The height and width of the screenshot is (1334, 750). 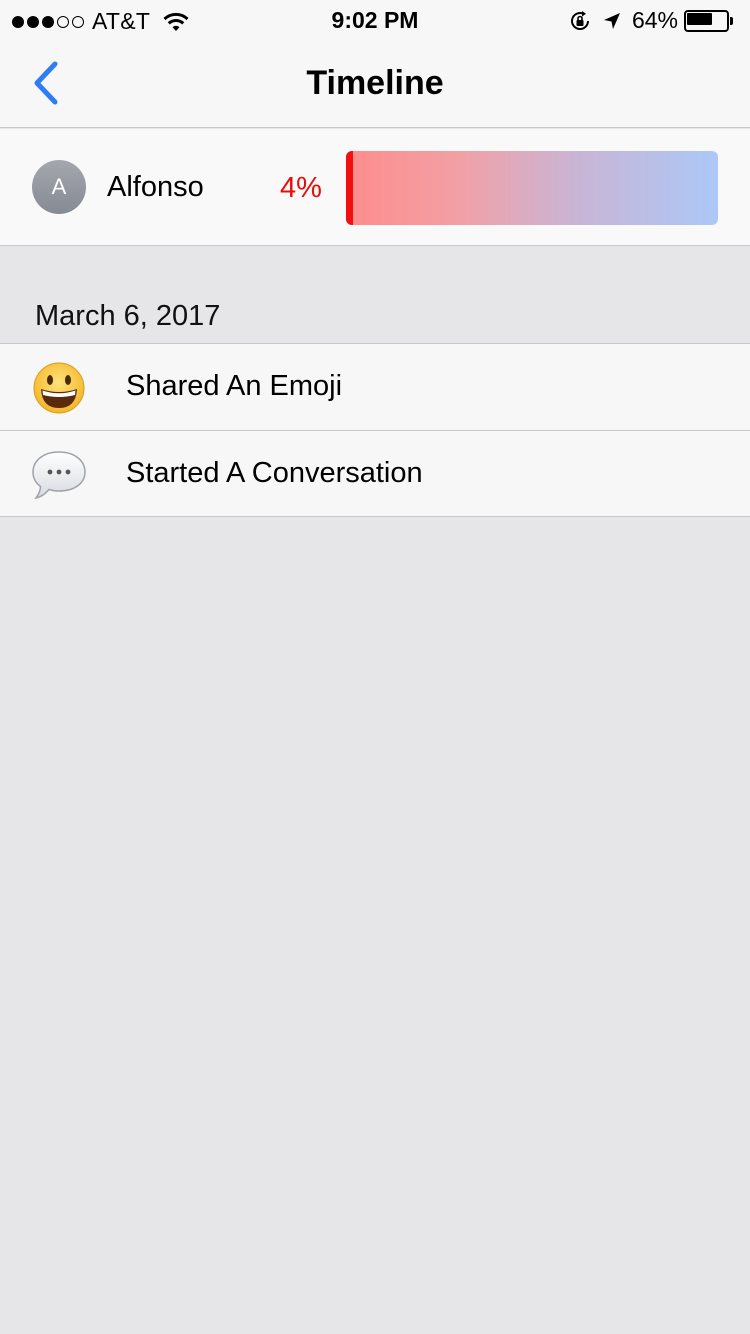 What do you see at coordinates (699, 18) in the screenshot?
I see `battery-level` at bounding box center [699, 18].